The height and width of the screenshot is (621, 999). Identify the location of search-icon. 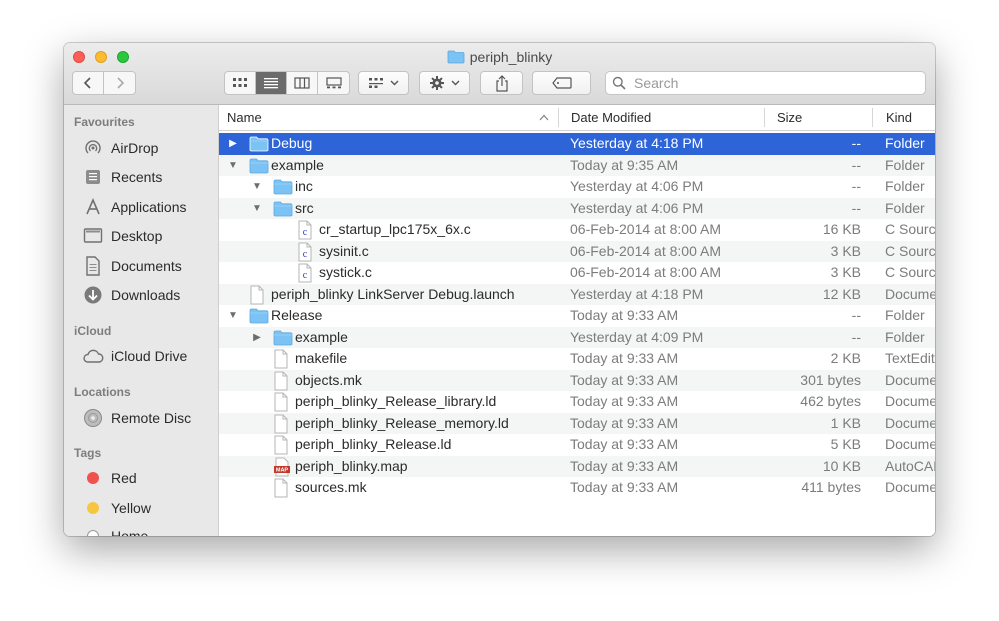
(619, 83).